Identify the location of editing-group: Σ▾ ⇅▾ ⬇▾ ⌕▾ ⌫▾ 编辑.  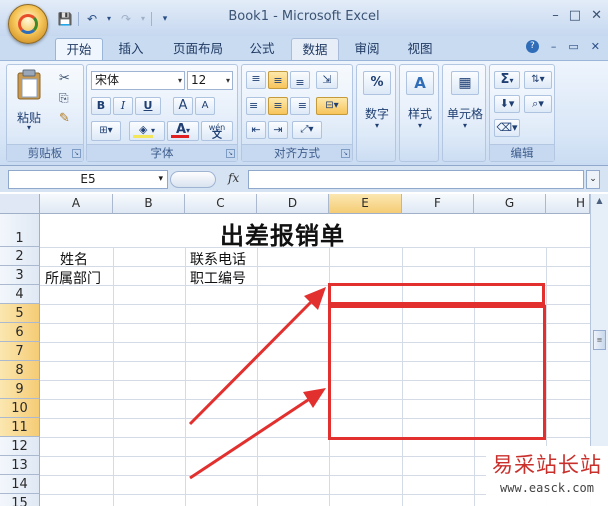
(522, 113).